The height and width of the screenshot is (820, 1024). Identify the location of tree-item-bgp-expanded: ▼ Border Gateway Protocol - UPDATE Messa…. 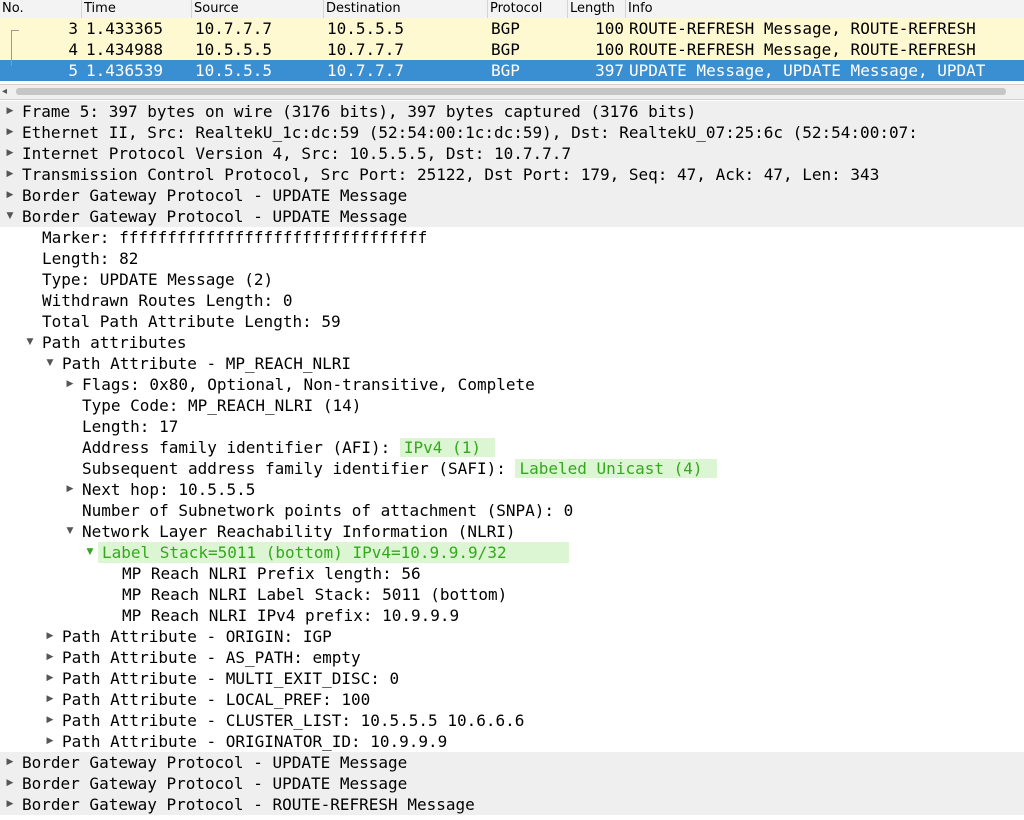
(512, 216).